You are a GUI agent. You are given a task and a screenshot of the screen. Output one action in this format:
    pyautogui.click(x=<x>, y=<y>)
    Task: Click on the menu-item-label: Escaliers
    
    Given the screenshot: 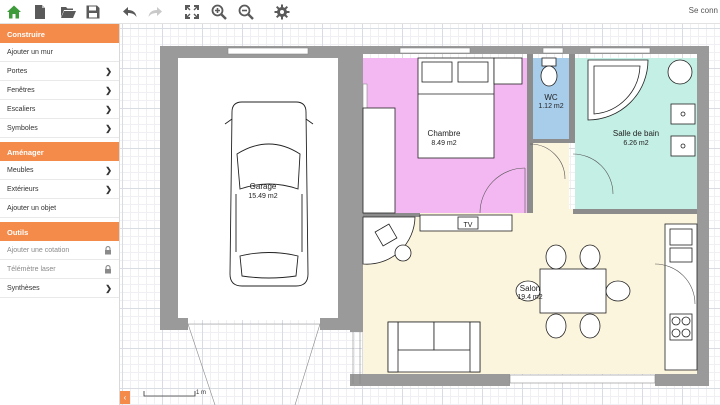 What is the action you would take?
    pyautogui.click(x=21, y=109)
    